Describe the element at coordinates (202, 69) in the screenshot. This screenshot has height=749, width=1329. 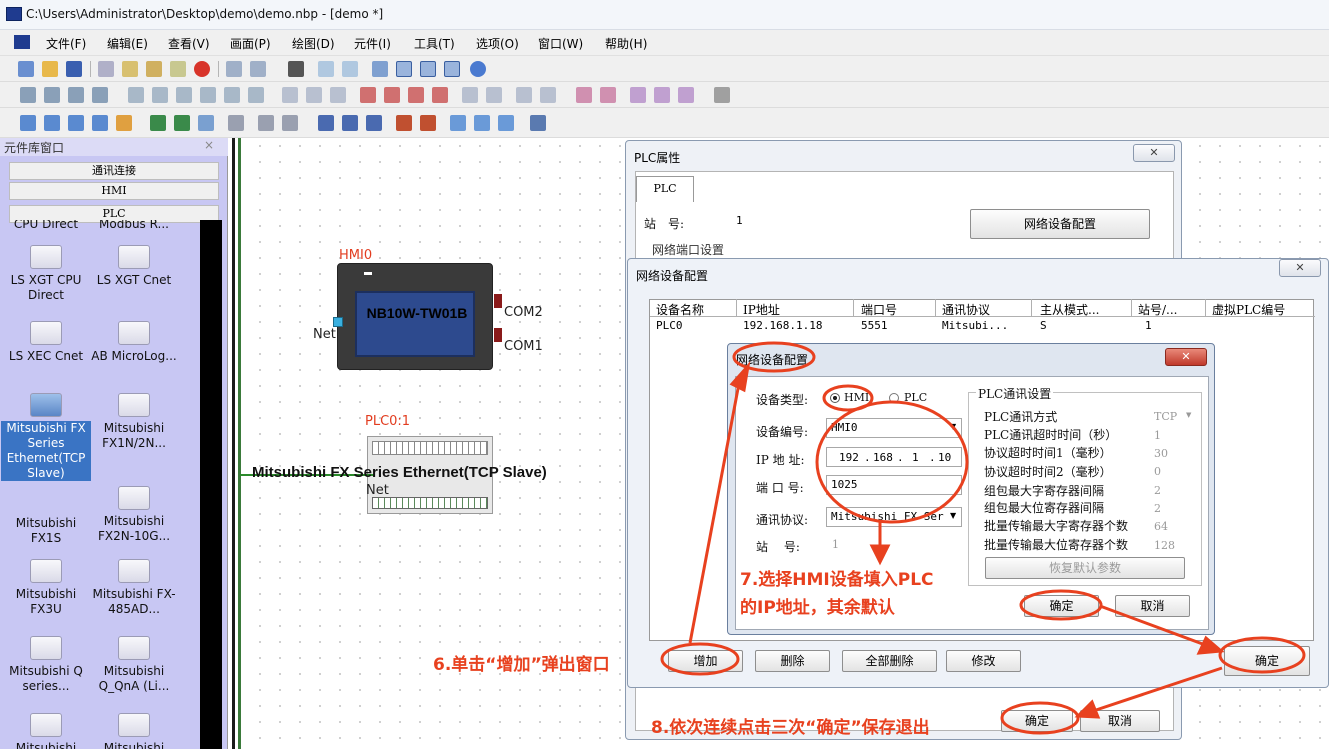
I see `delete-icon` at that location.